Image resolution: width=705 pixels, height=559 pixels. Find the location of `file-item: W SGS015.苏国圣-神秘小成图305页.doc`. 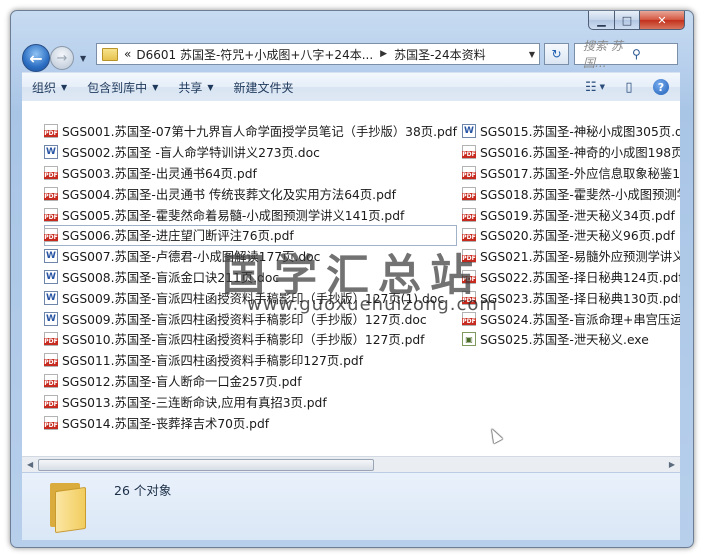

file-item: W SGS015.苏国圣-神秘小成图305页.doc is located at coordinates (571, 131).